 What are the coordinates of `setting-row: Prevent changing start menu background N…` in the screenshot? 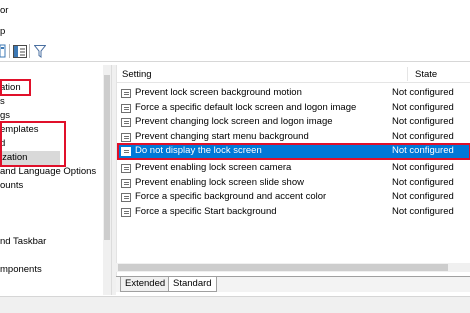 It's located at (293, 137).